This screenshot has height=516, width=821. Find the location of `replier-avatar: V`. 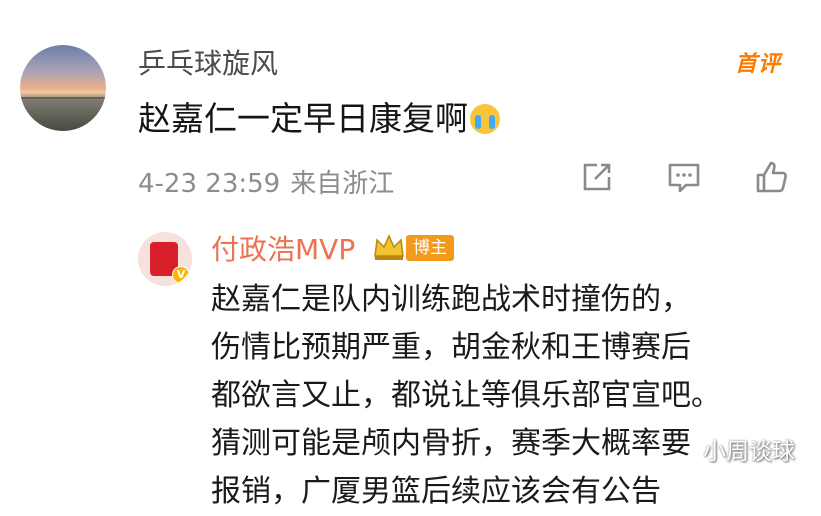

replier-avatar: V is located at coordinates (165, 259).